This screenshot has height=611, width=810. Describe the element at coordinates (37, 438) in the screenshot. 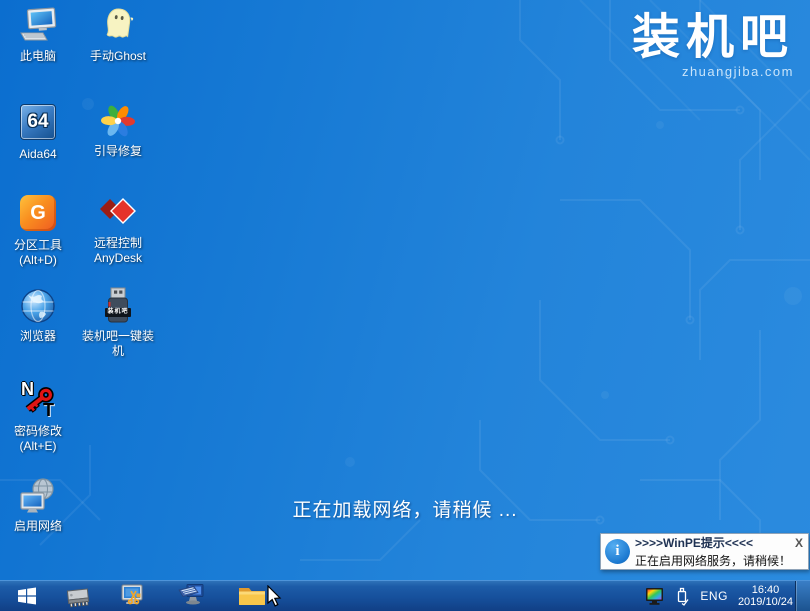

I see `desktop-icon-label: 密码修改 (Alt+E)` at that location.